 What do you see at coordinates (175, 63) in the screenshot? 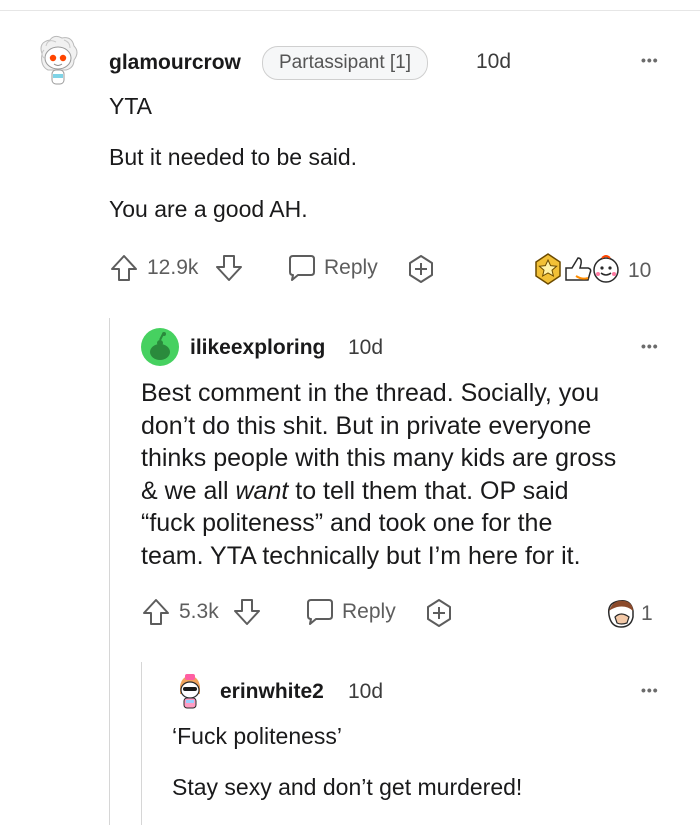
I see `comment-username: glamourcrow` at bounding box center [175, 63].